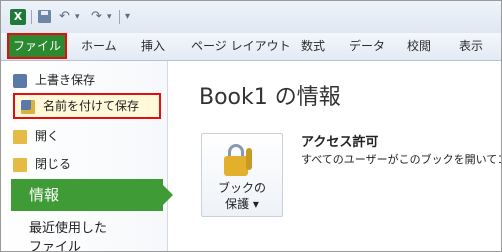 The width and height of the screenshot is (502, 252). What do you see at coordinates (471, 46) in the screenshot?
I see `tab-view: 表示` at bounding box center [471, 46].